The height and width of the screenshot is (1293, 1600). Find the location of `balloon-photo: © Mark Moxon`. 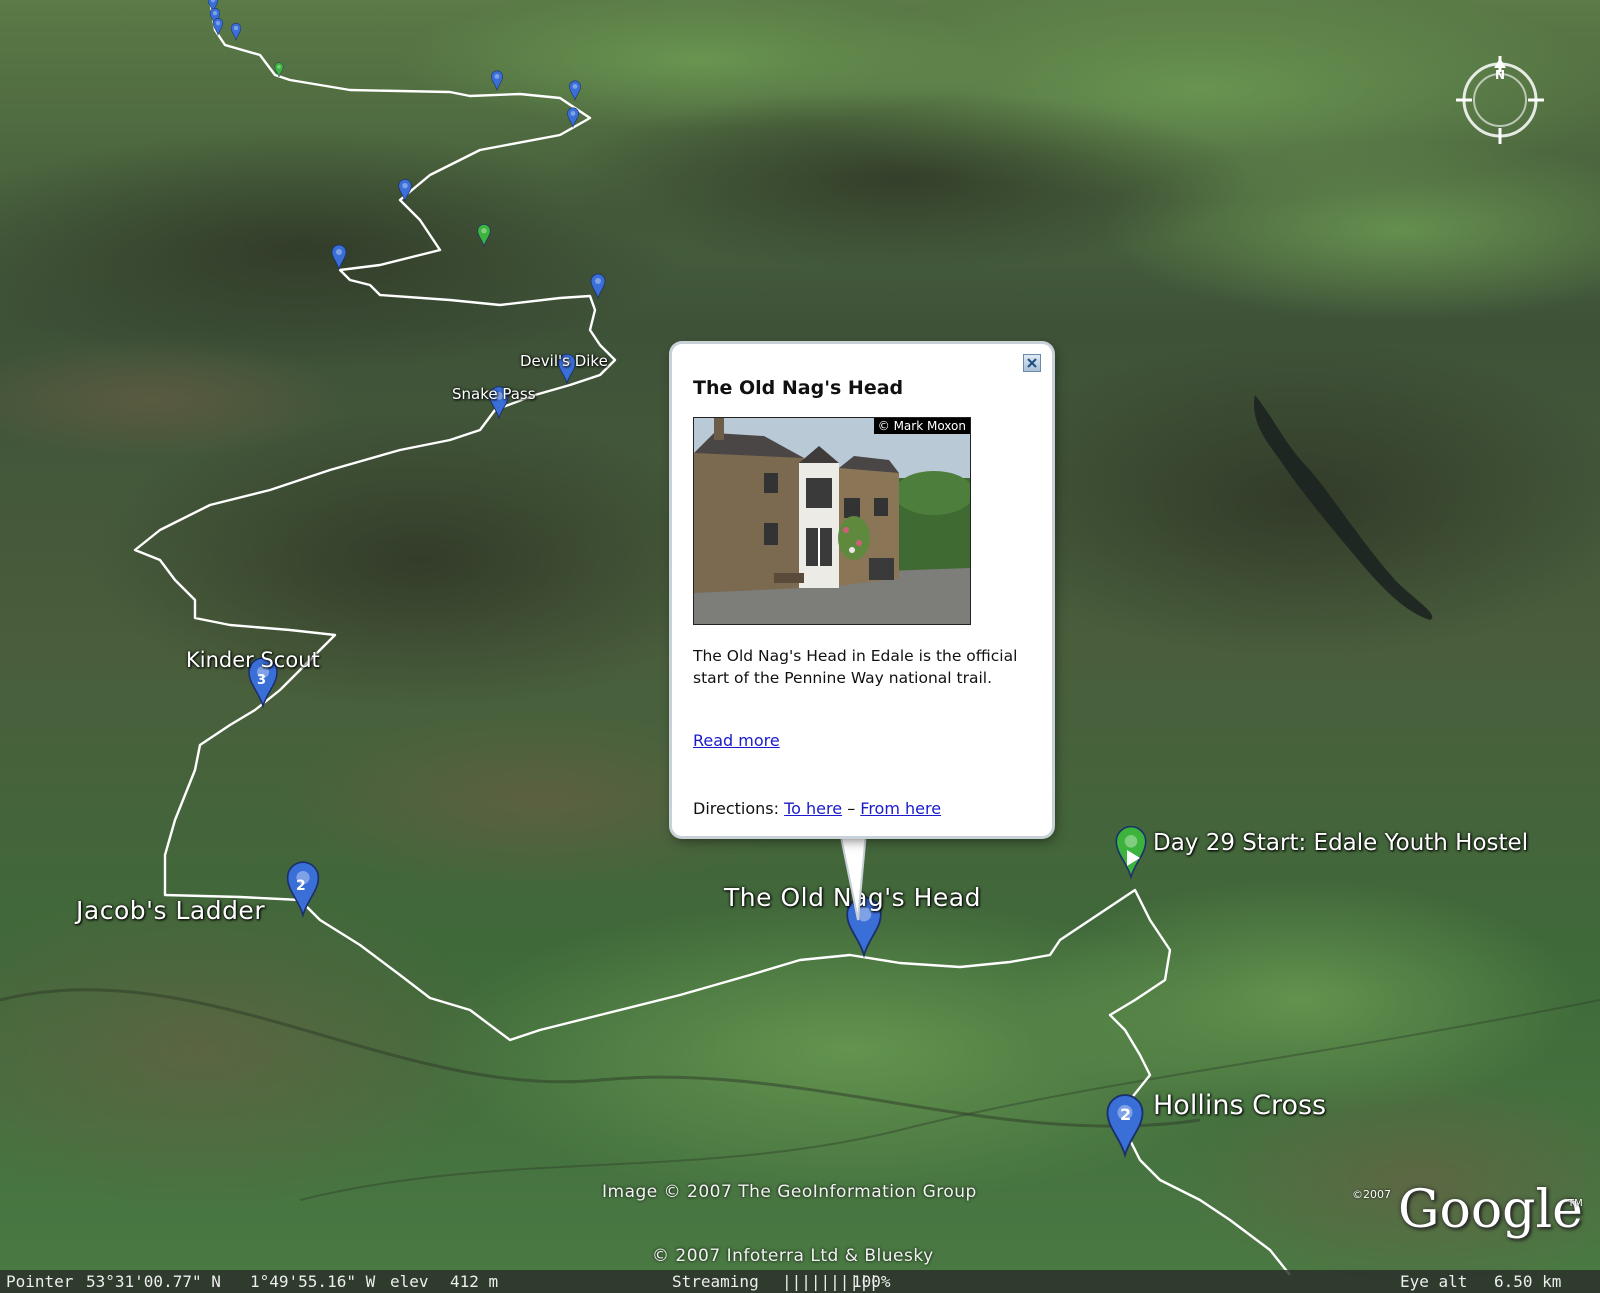

balloon-photo: © Mark Moxon is located at coordinates (832, 521).